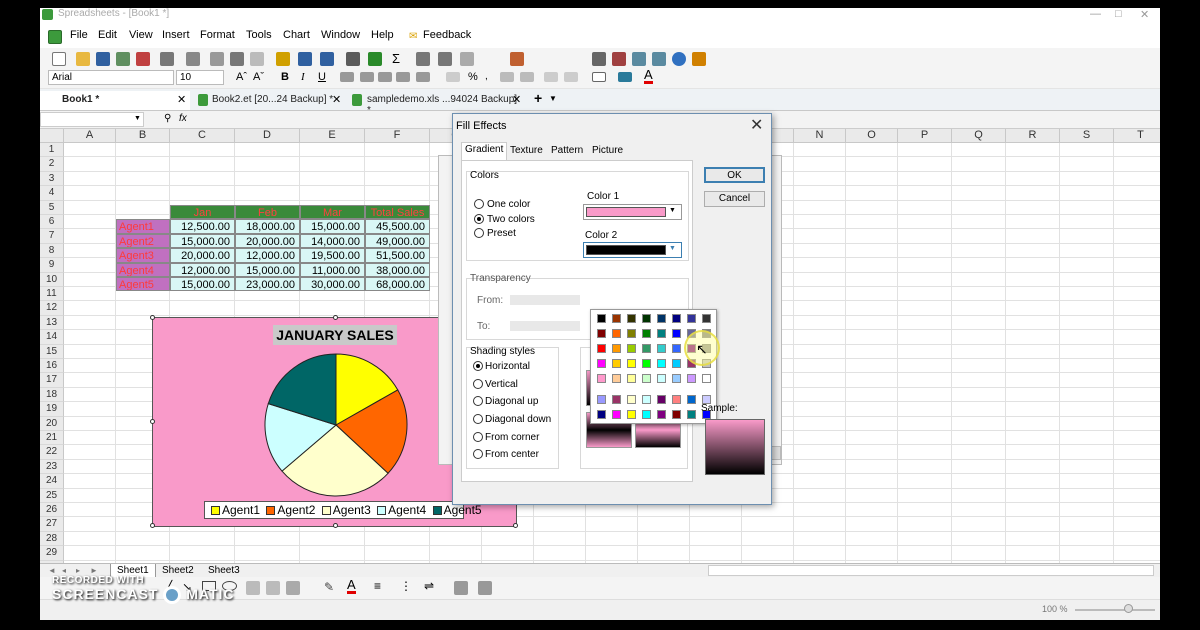  What do you see at coordinates (820, 136) in the screenshot?
I see `column-header-n: N` at bounding box center [820, 136].